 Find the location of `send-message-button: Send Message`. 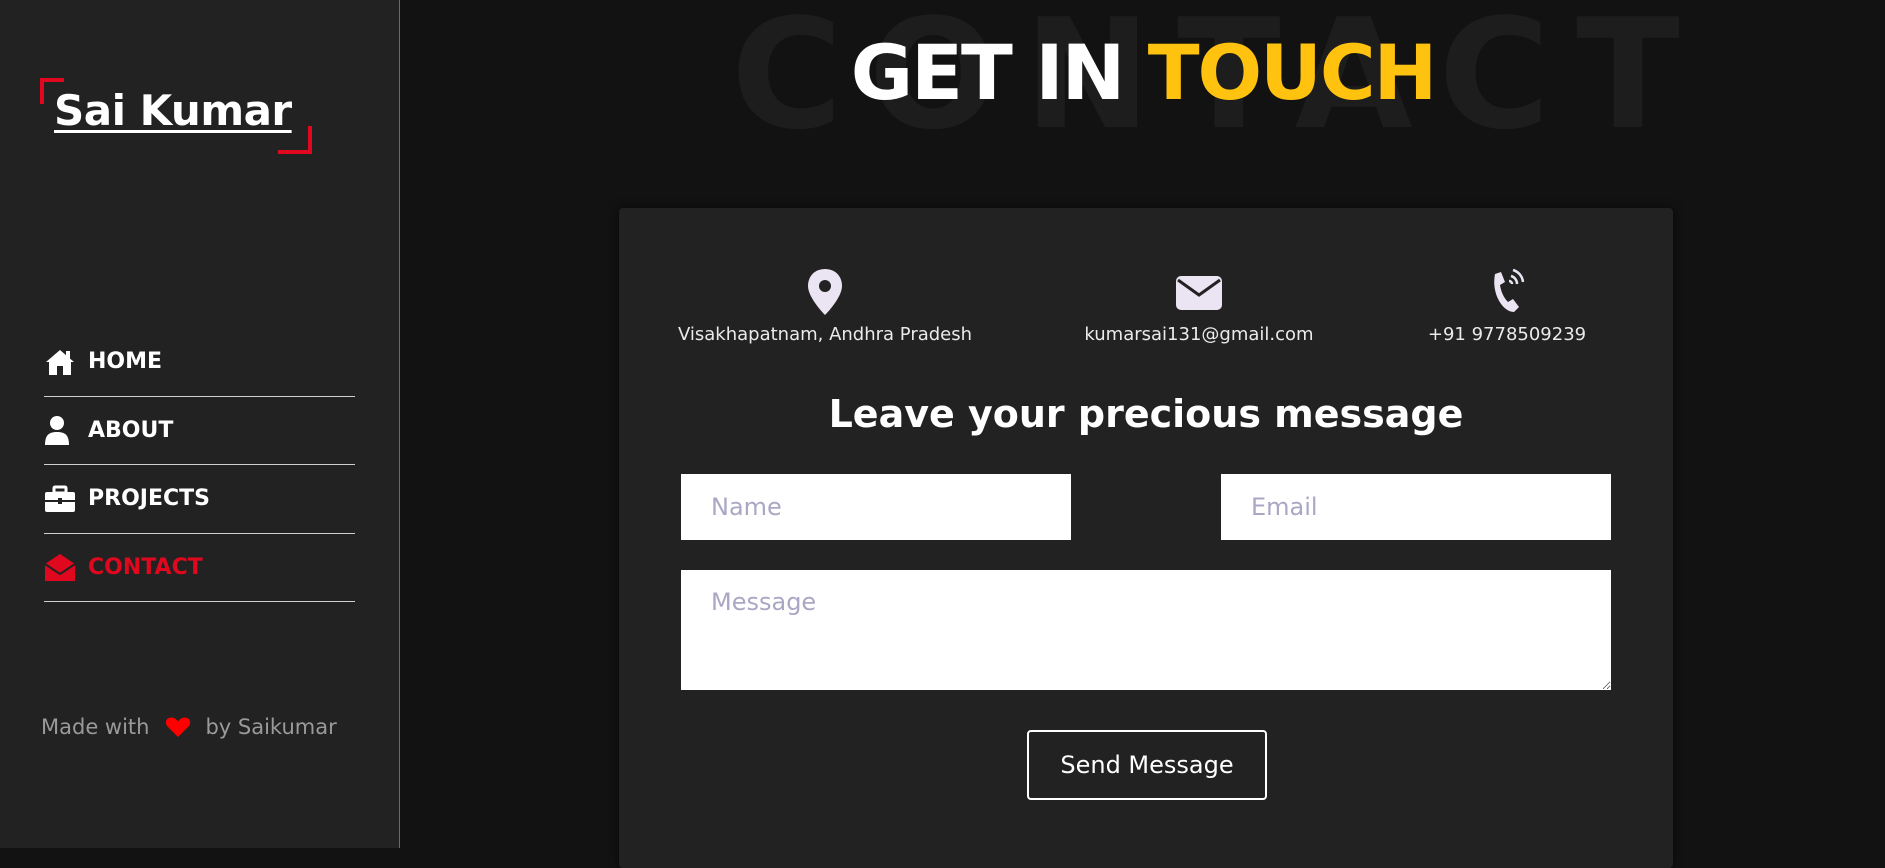

send-message-button: Send Message is located at coordinates (1147, 765).